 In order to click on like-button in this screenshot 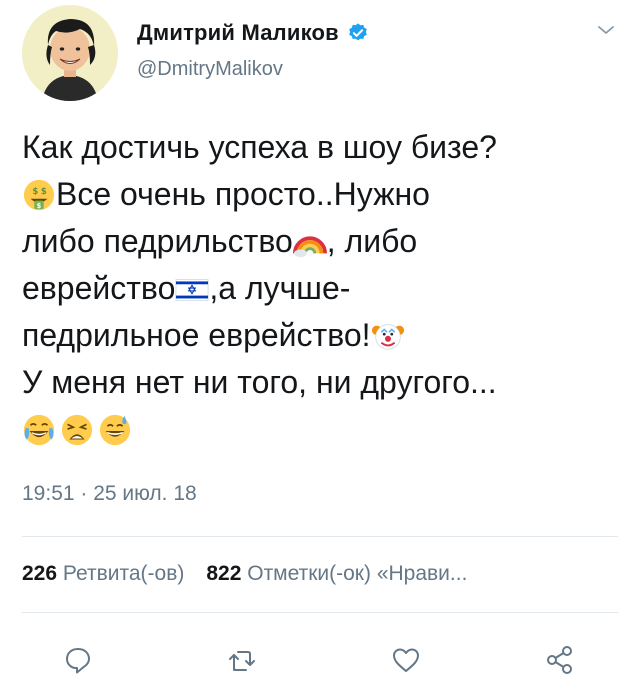, I will do `click(406, 660)`.